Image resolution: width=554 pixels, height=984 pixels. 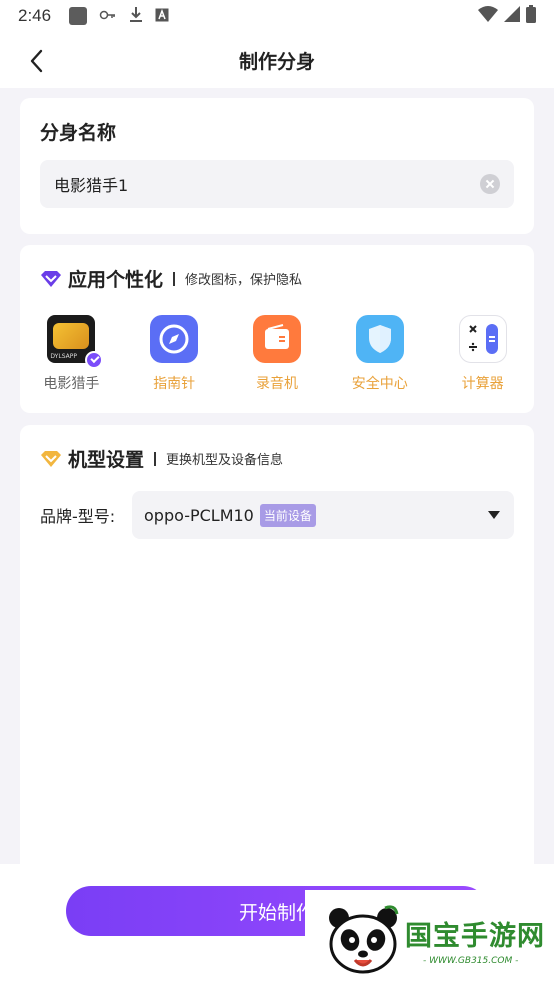 I want to click on chevron-left-icon, so click(x=36, y=61).